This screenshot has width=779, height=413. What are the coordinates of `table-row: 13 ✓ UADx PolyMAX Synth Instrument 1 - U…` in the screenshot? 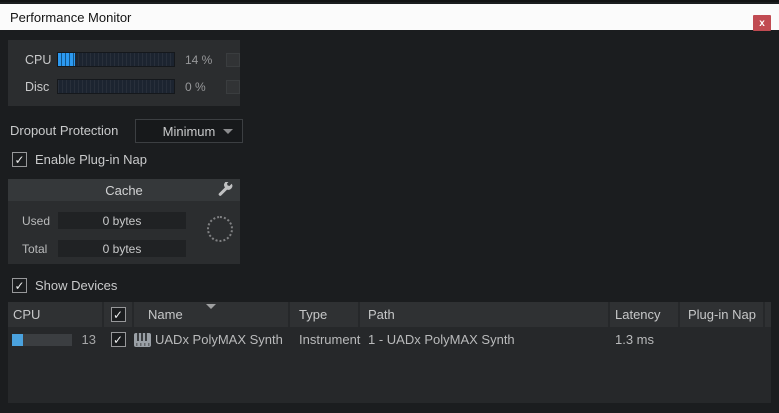 It's located at (389, 339).